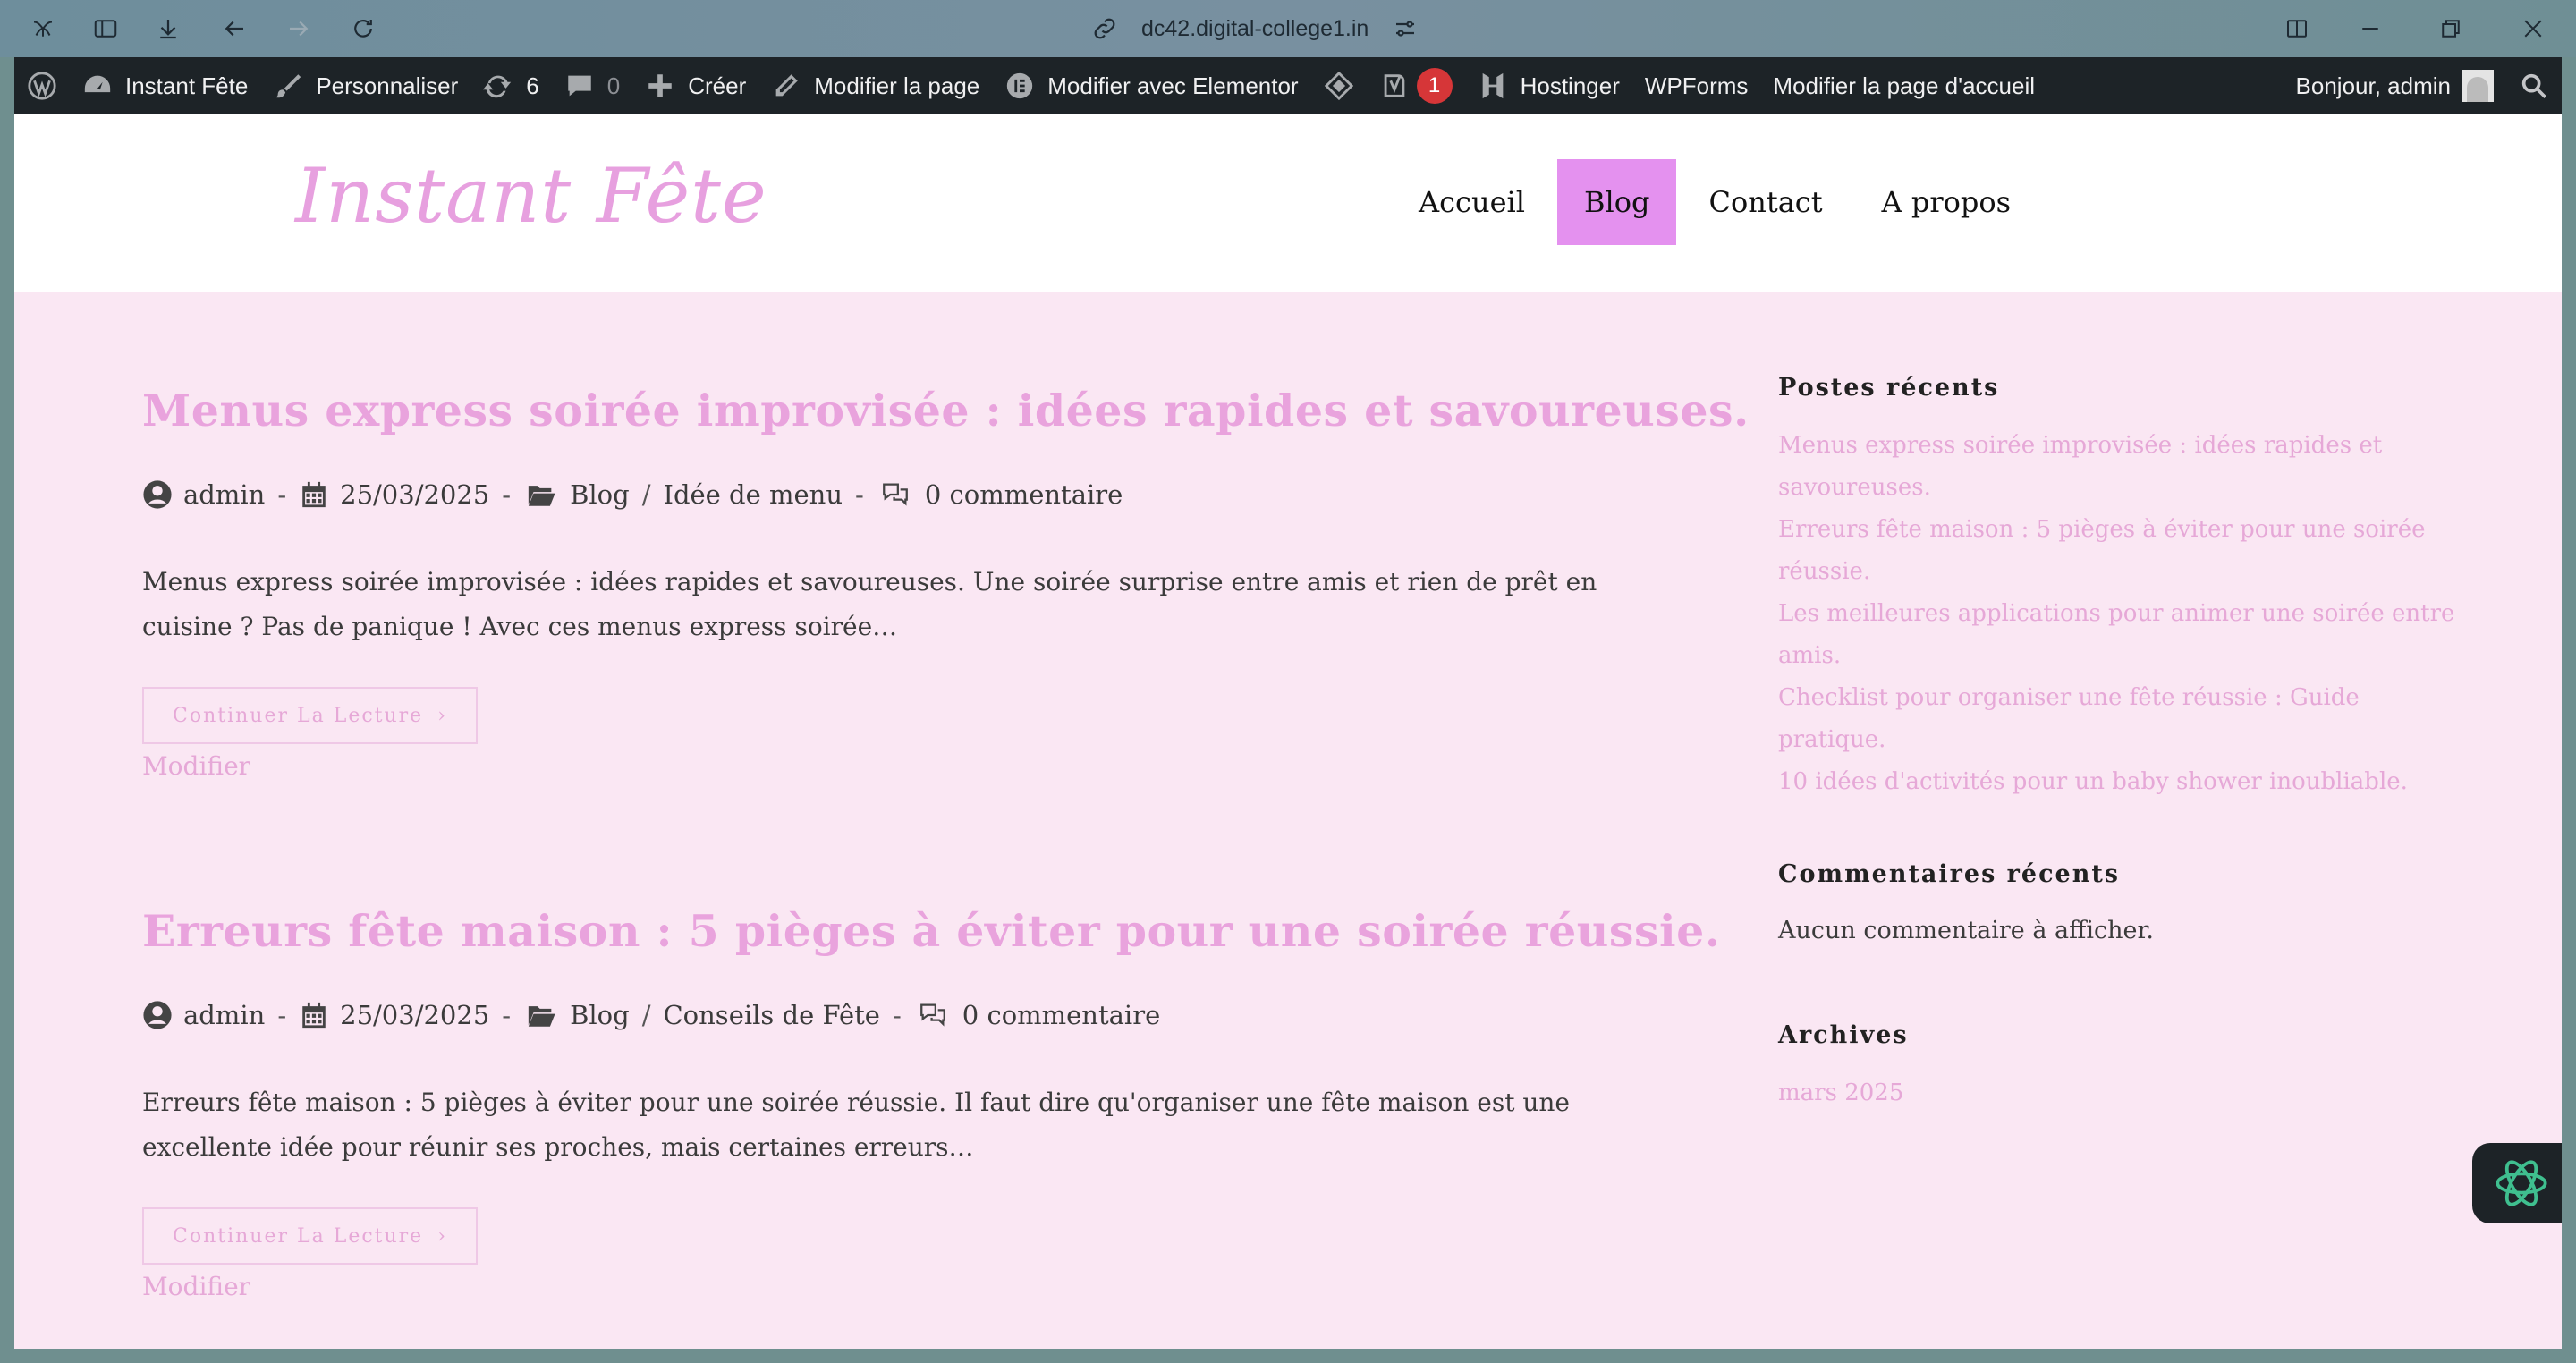  Describe the element at coordinates (2521, 1183) in the screenshot. I see `atom-icon` at that location.